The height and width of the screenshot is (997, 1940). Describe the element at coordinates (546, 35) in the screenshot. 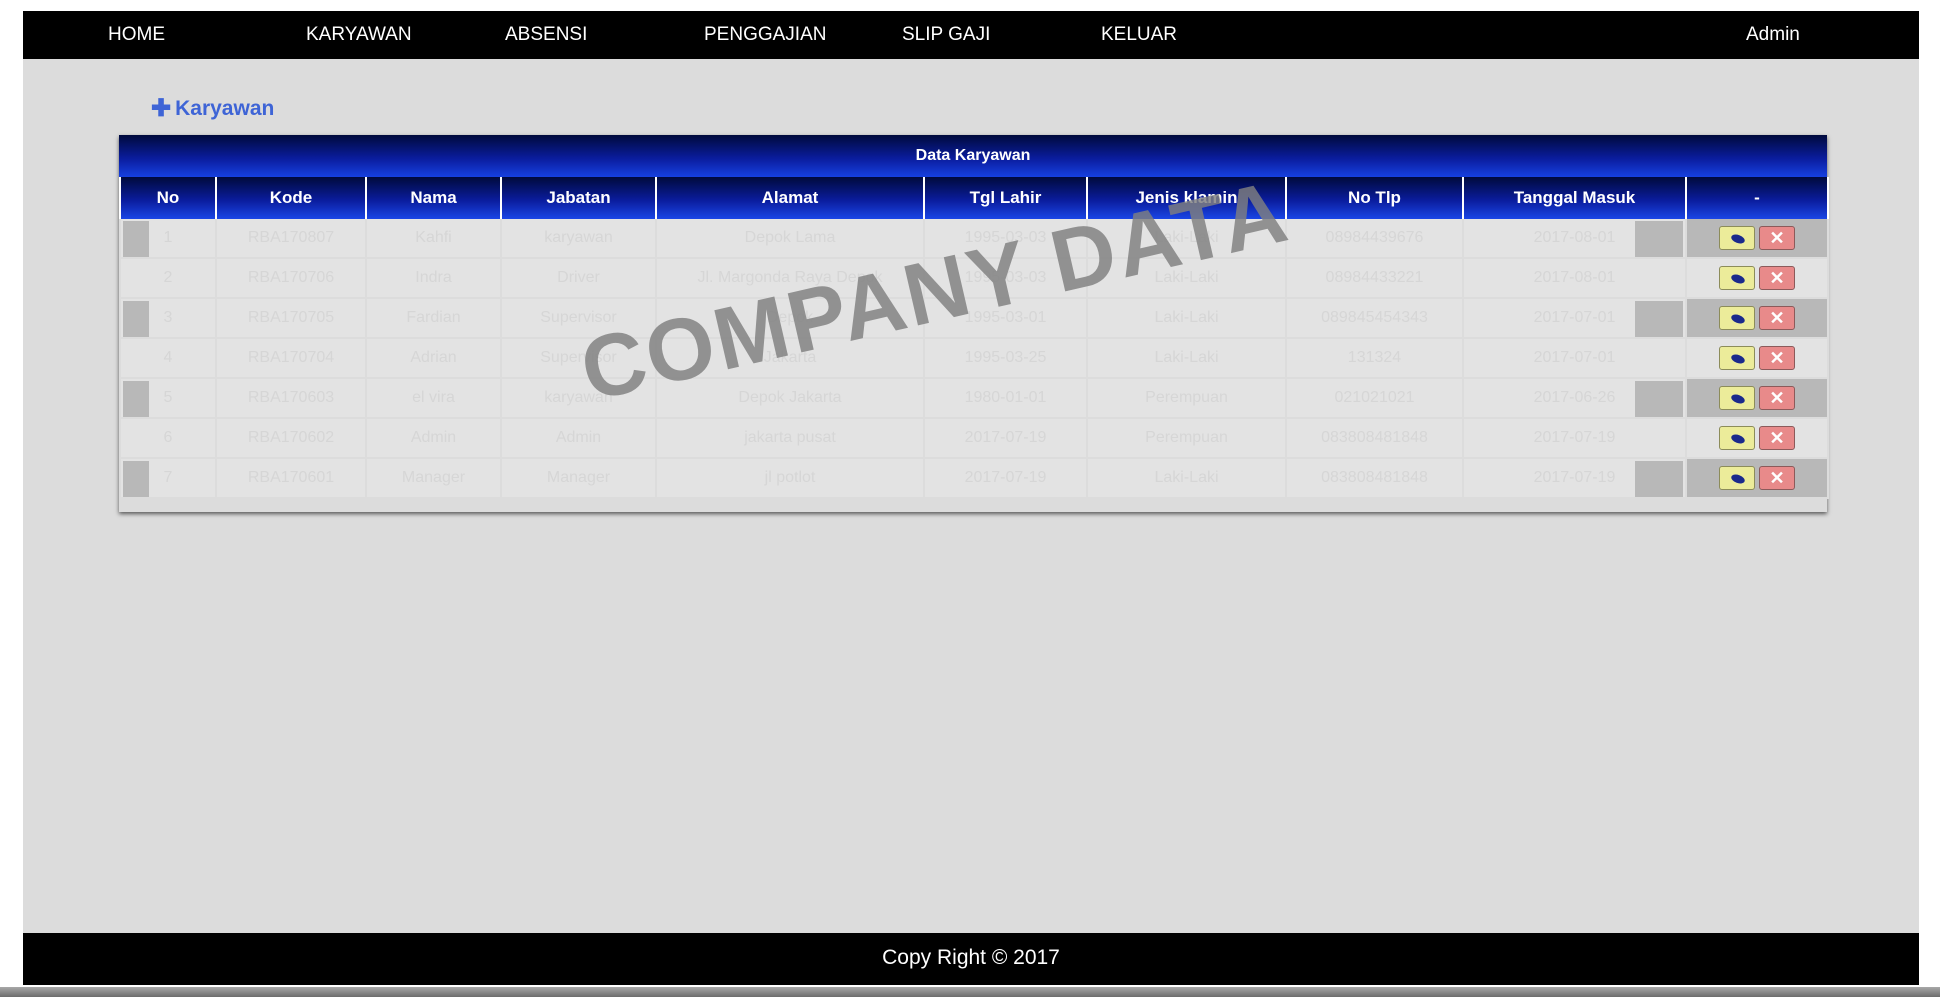

I see `nav-absensi: ABSENSI` at that location.